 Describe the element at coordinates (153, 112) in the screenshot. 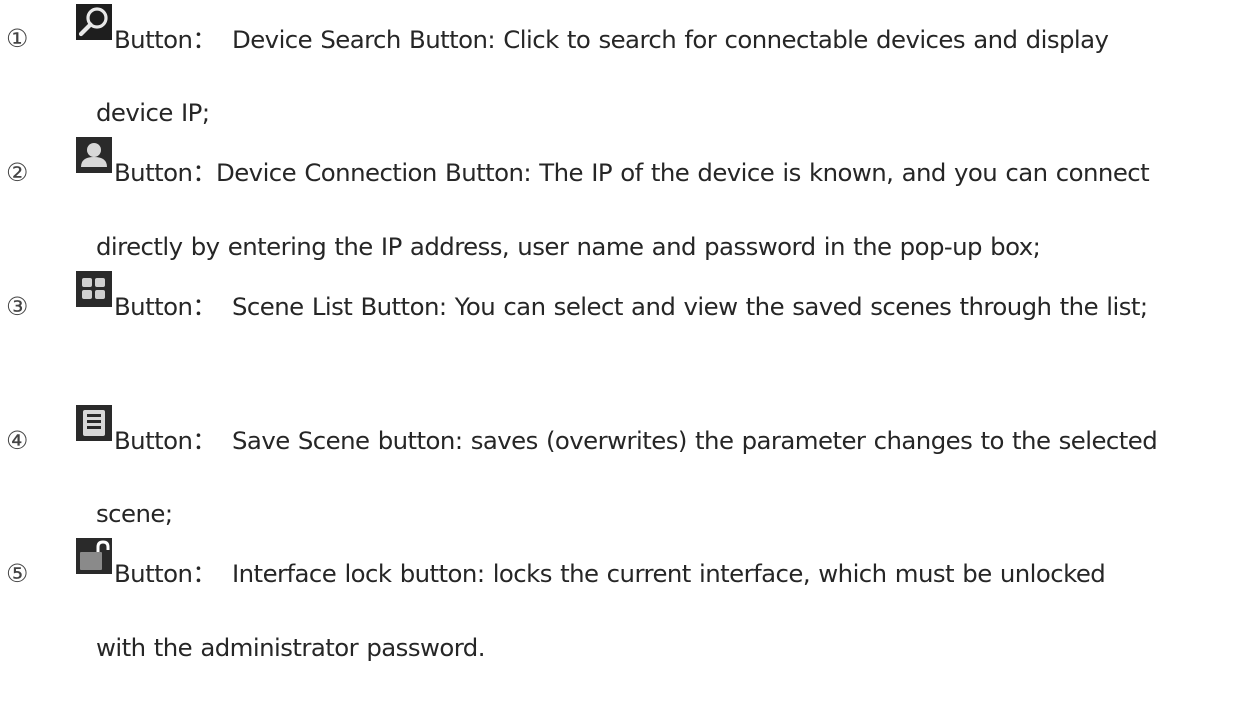

I see `item-description-line2: device IP;` at that location.